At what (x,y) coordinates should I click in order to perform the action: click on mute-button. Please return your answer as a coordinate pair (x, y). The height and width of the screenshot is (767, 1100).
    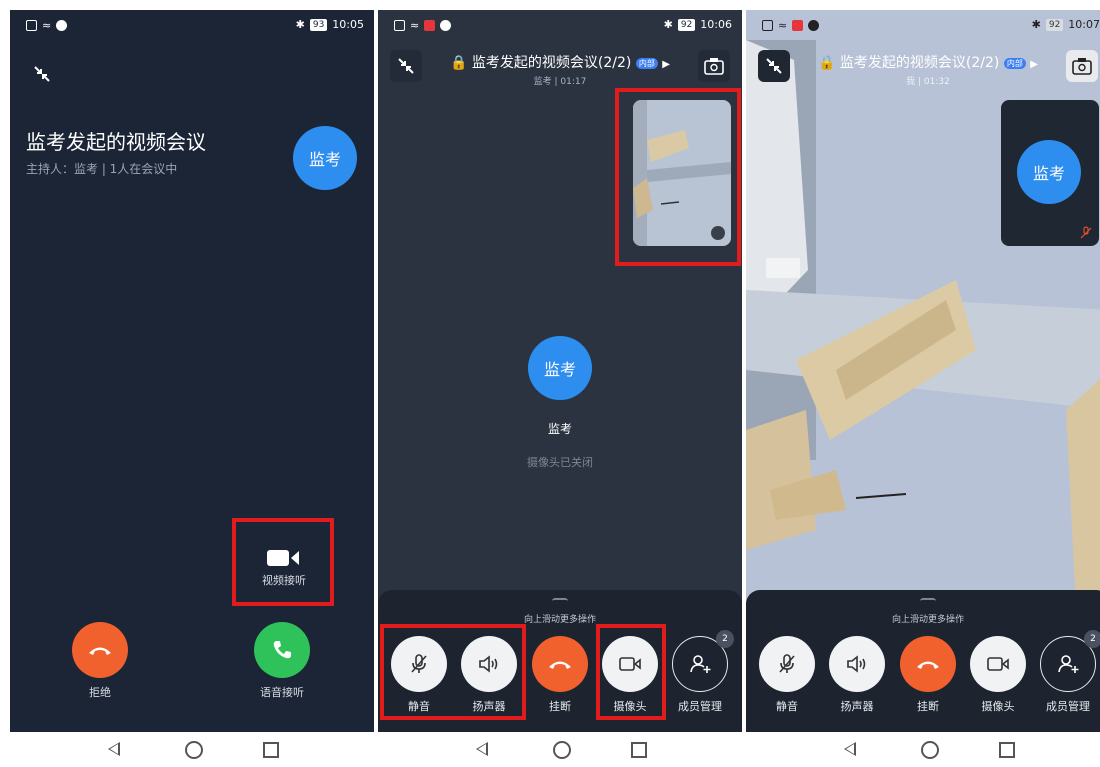
    Looking at the image, I should click on (787, 664).